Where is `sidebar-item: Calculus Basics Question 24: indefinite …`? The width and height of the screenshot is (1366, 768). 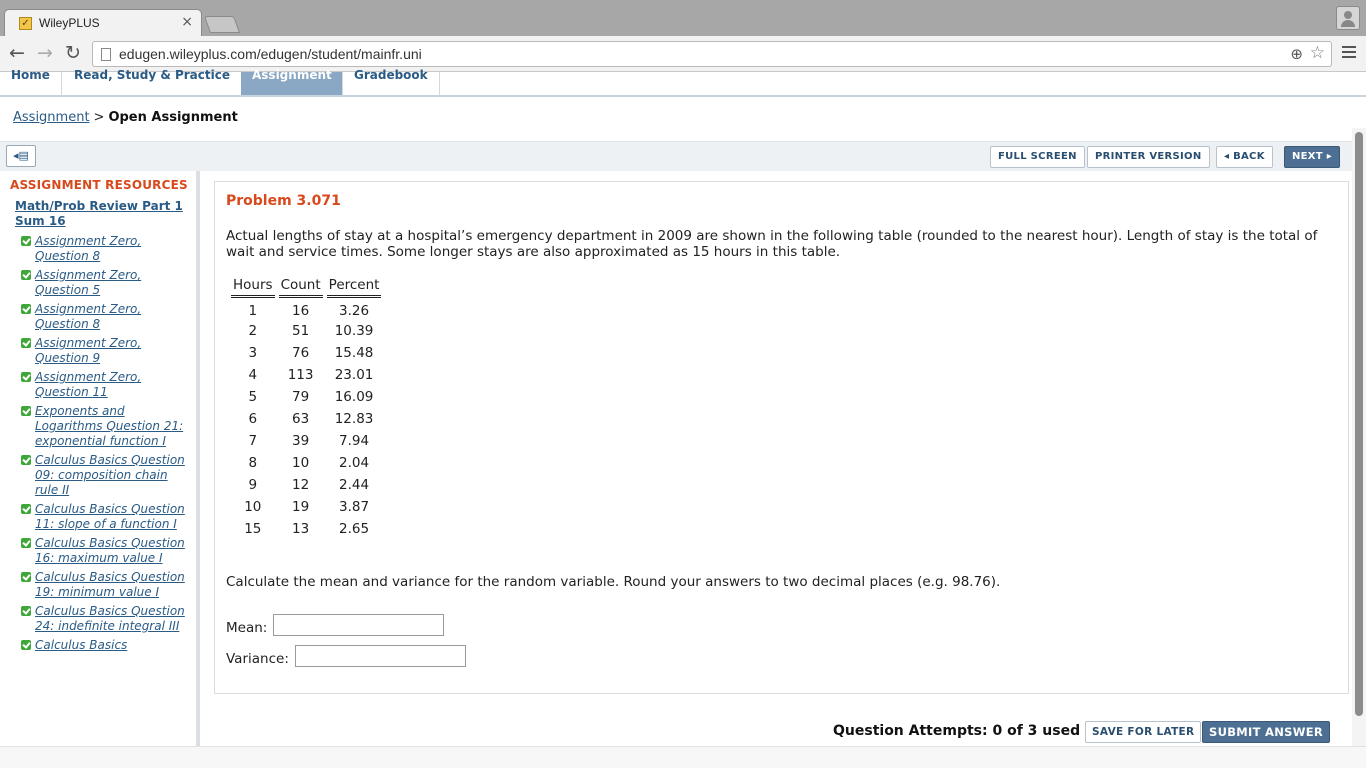 sidebar-item: Calculus Basics Question 24: indefinite … is located at coordinates (107, 619).